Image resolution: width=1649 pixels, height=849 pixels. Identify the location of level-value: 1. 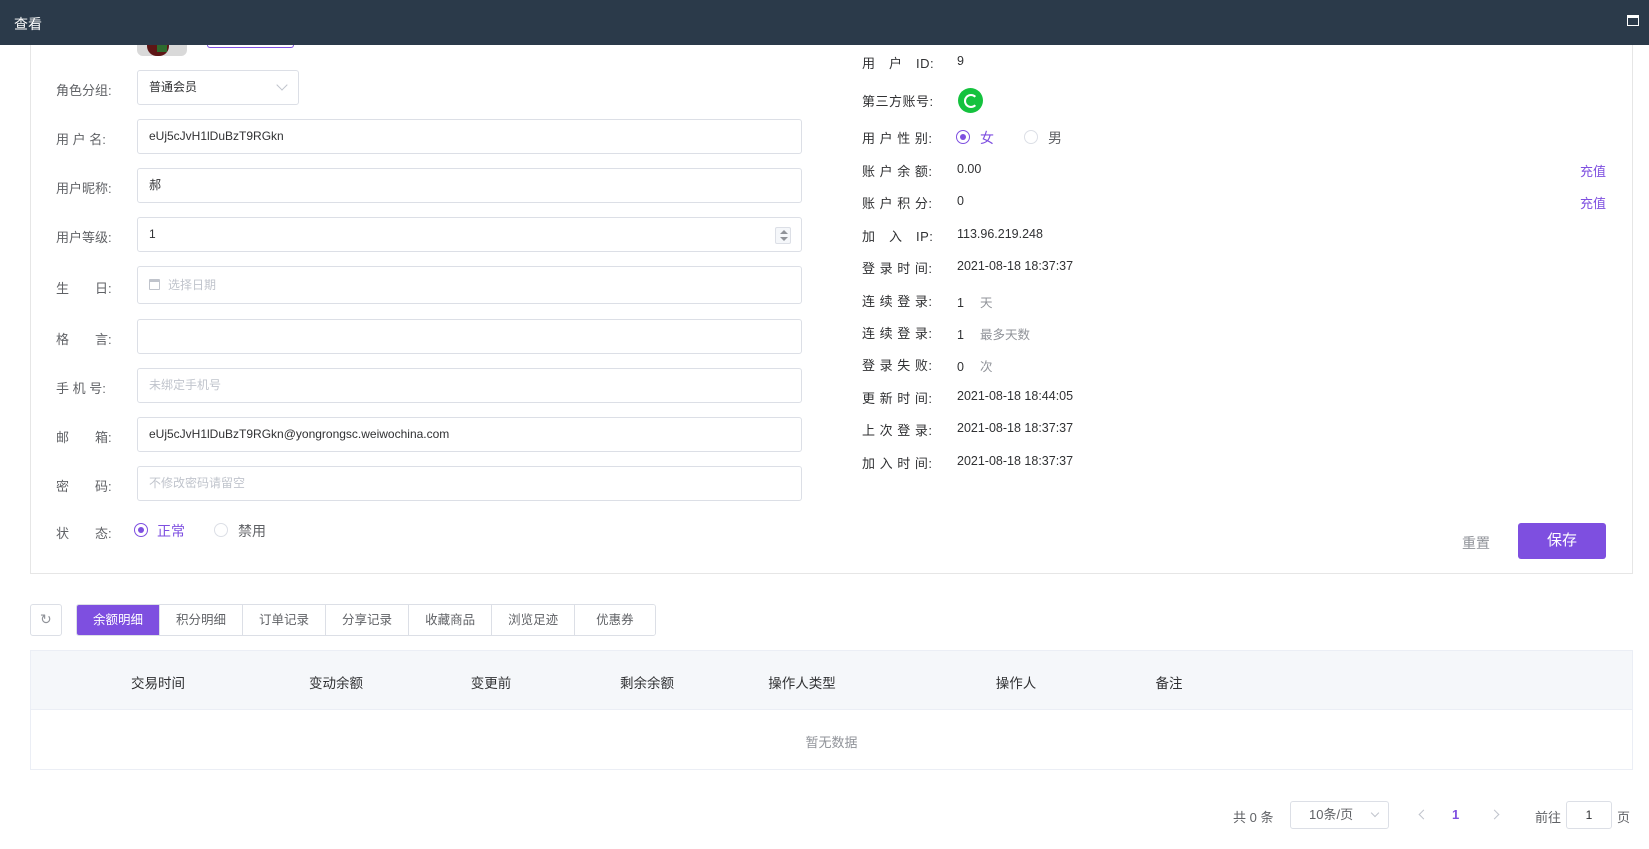
(152, 234).